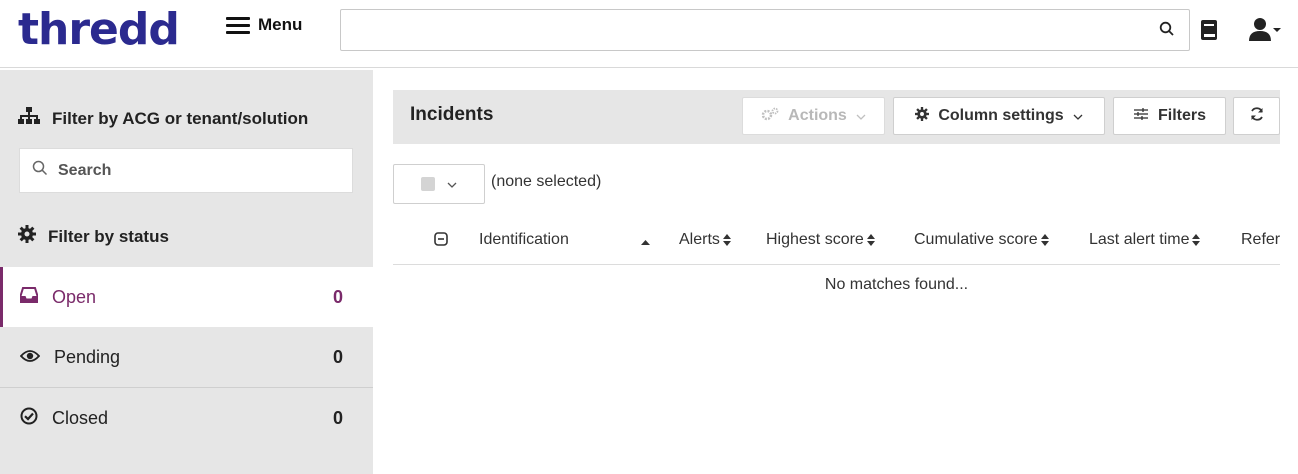  What do you see at coordinates (645, 242) in the screenshot?
I see `sort-asc-icon` at bounding box center [645, 242].